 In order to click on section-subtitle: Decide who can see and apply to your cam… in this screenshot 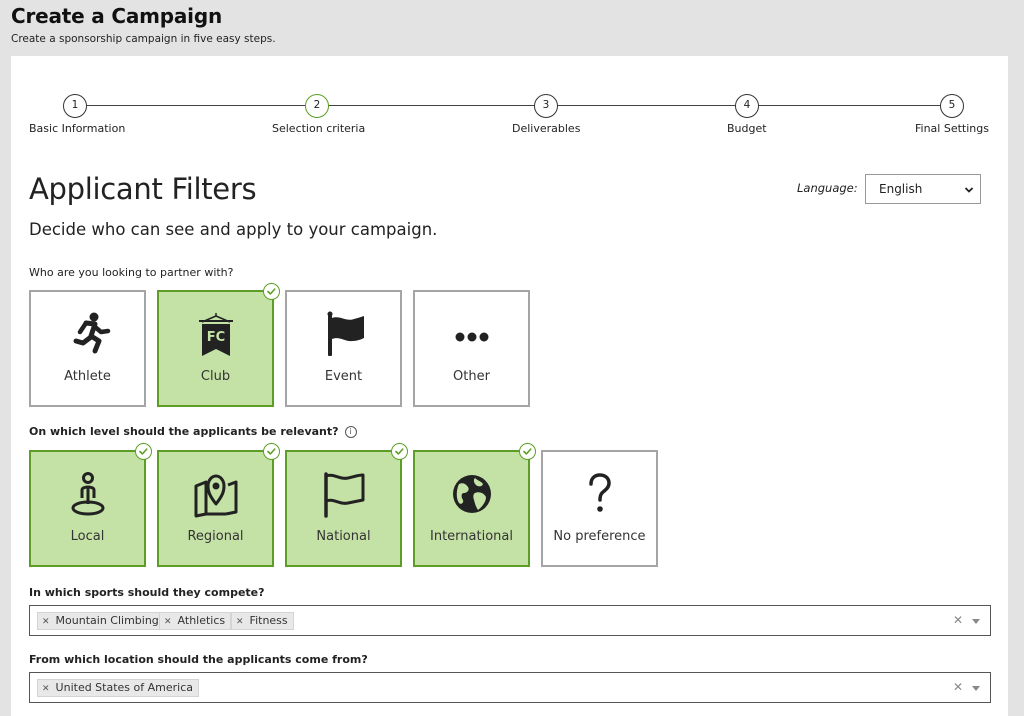, I will do `click(233, 229)`.